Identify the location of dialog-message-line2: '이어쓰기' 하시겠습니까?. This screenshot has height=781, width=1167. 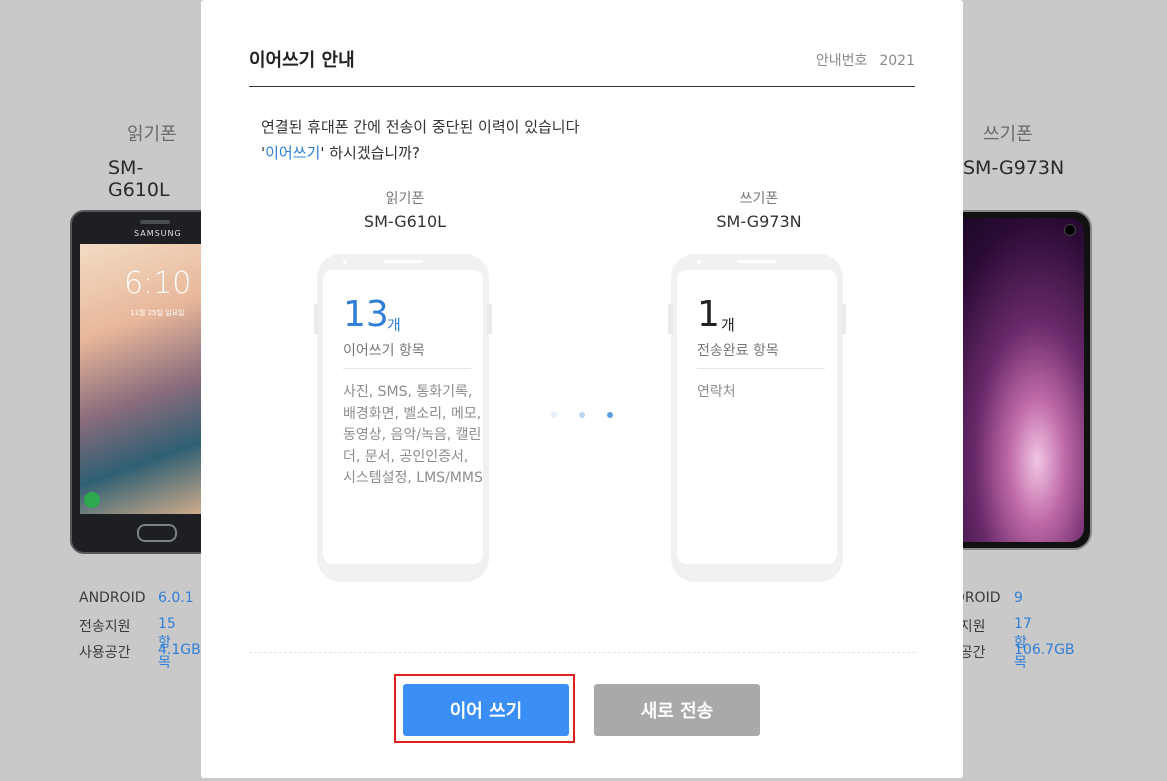
(340, 152).